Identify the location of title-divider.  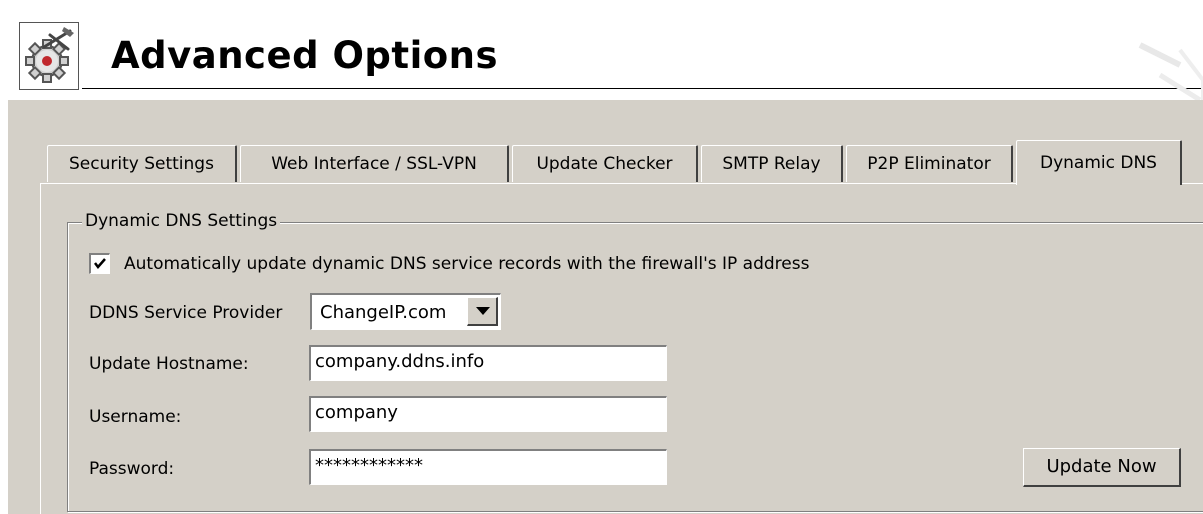
(642, 88).